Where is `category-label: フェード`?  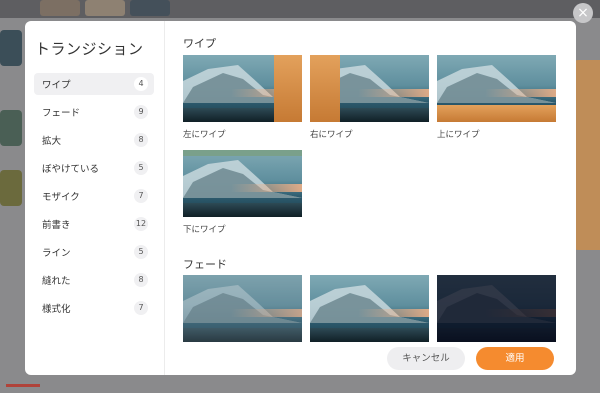 category-label: フェード is located at coordinates (61, 113).